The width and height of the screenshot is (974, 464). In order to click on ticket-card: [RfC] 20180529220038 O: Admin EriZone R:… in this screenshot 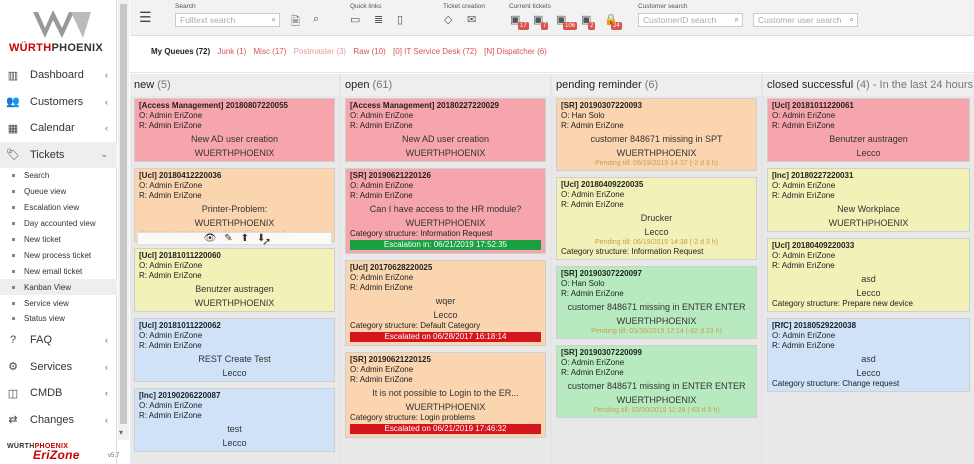, I will do `click(868, 355)`.